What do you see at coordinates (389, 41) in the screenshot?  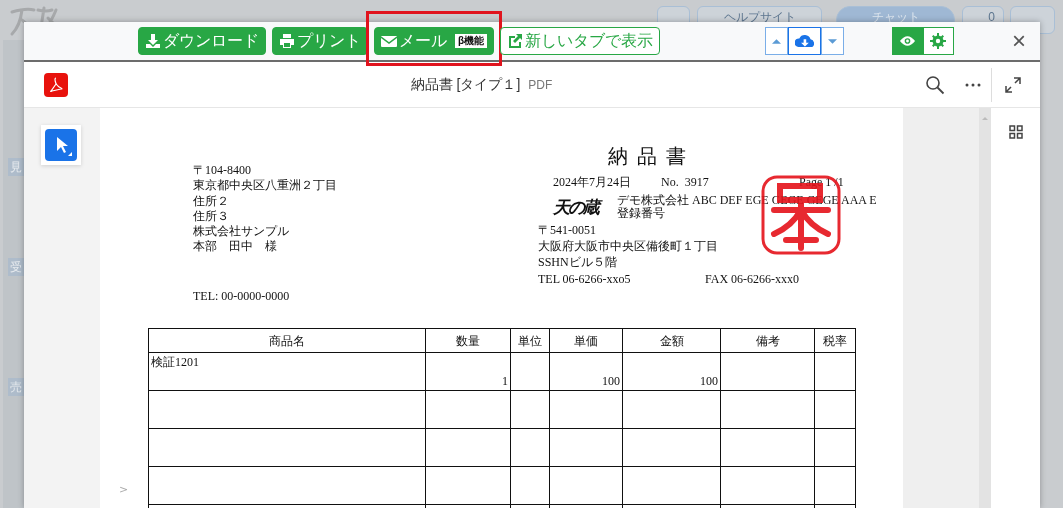 I see `mail-icon` at bounding box center [389, 41].